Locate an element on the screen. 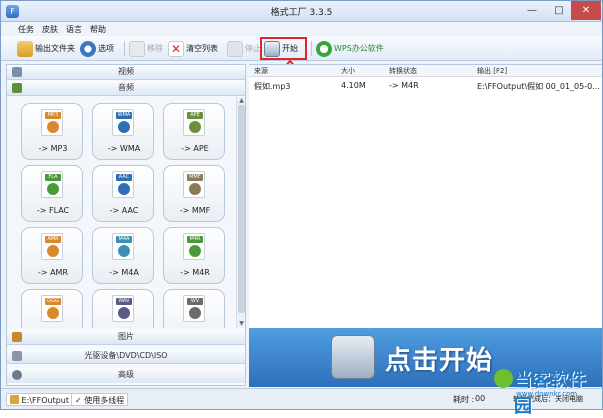 Image resolution: width=603 pixels, height=418 pixels. elapsed-label: 耗时 : is located at coordinates (464, 399).